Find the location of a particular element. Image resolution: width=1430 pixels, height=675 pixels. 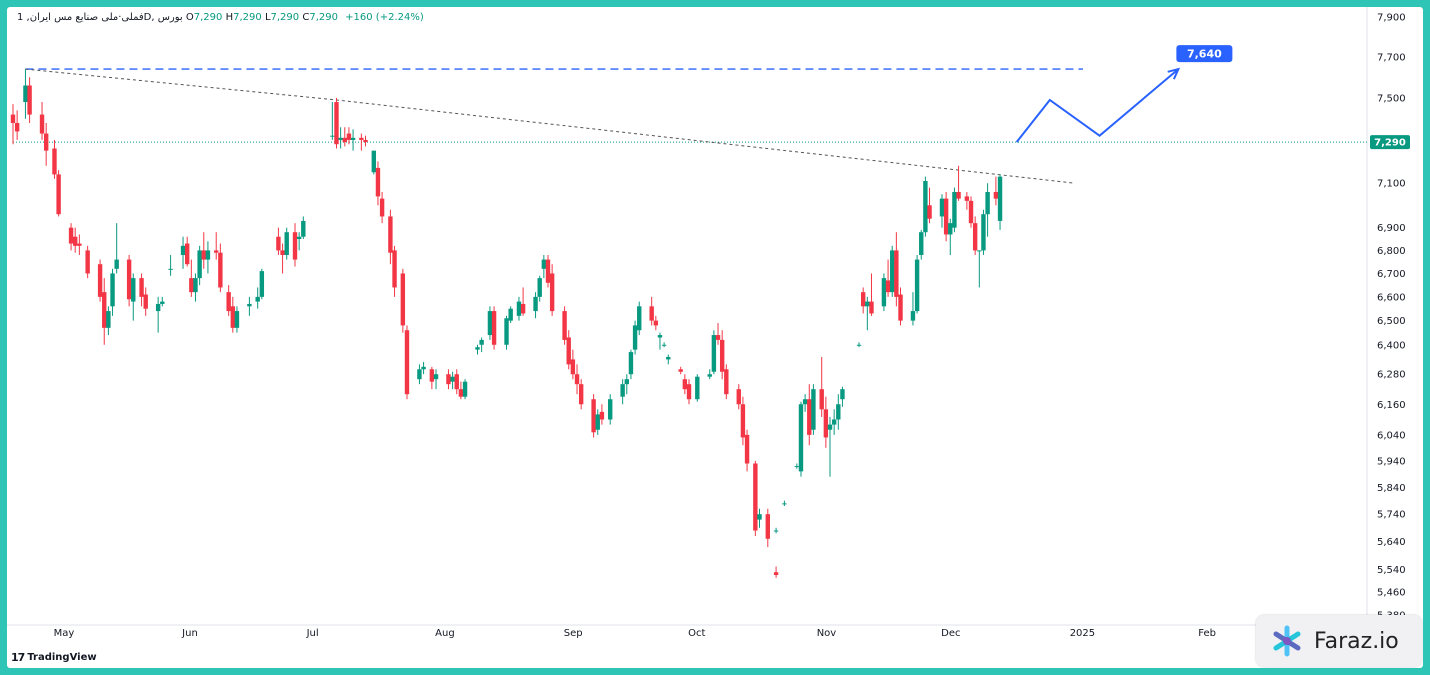

asterisk-logo-icon is located at coordinates (1287, 641).